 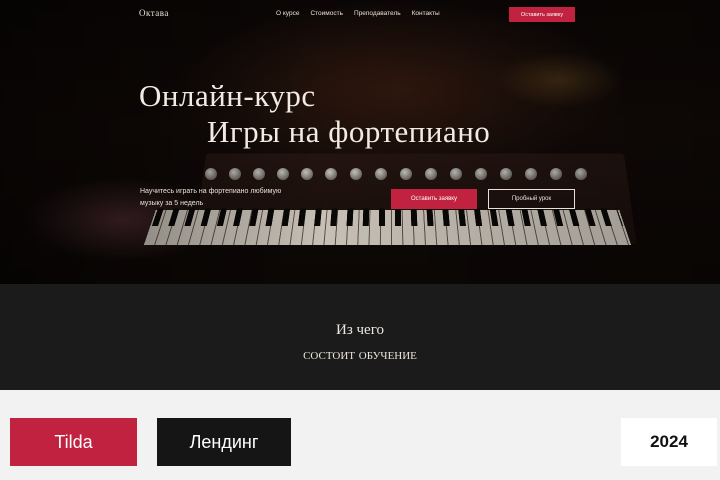 What do you see at coordinates (426, 13) in the screenshot?
I see `nav-item-contacts: Контакты` at bounding box center [426, 13].